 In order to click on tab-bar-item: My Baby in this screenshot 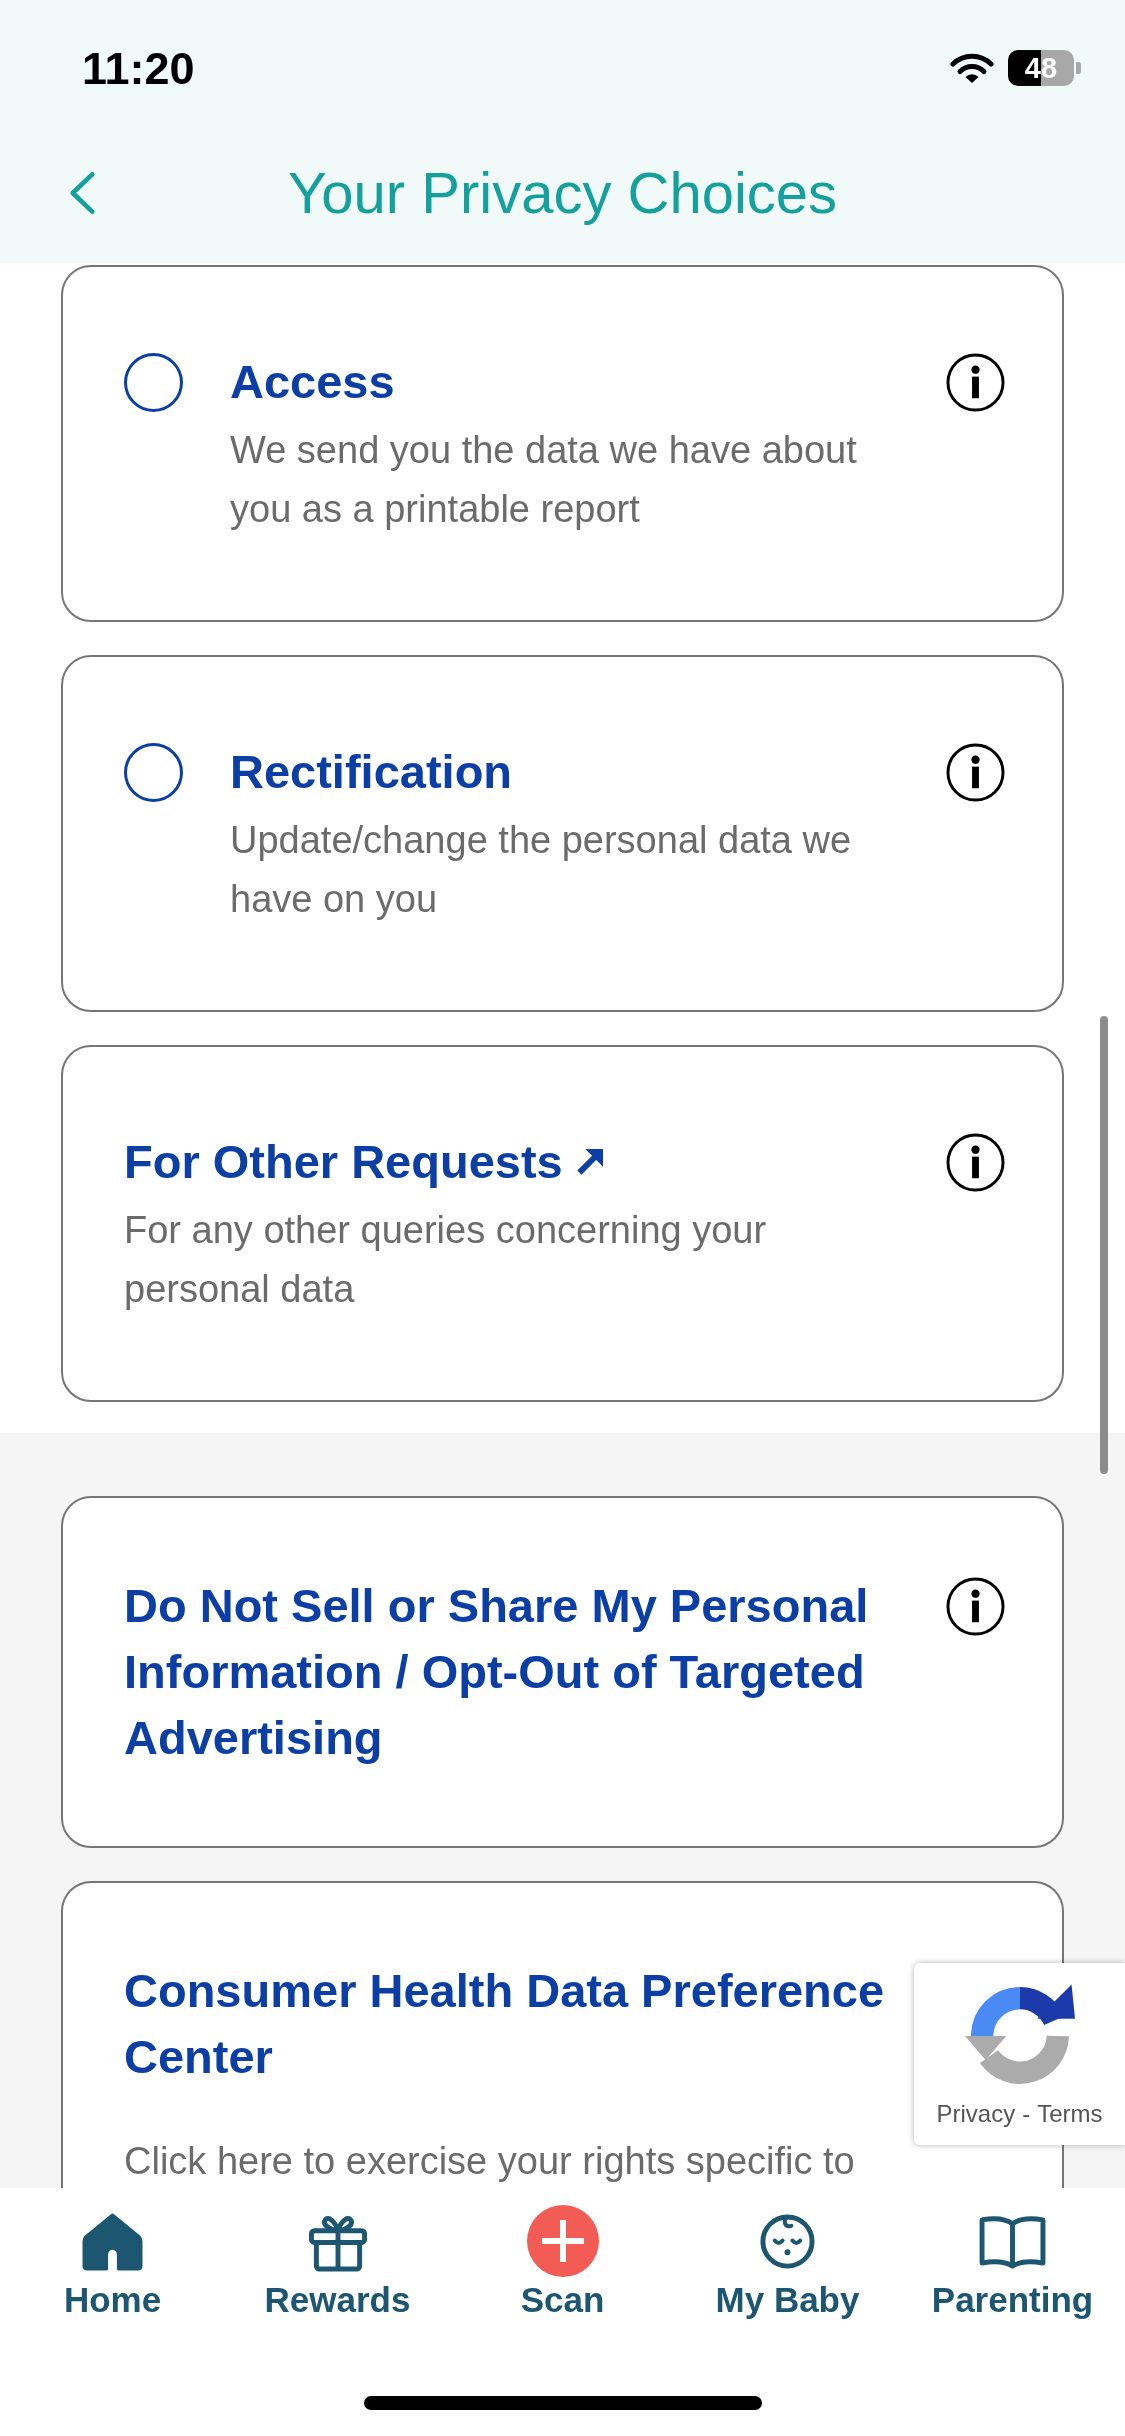, I will do `click(787, 2263)`.